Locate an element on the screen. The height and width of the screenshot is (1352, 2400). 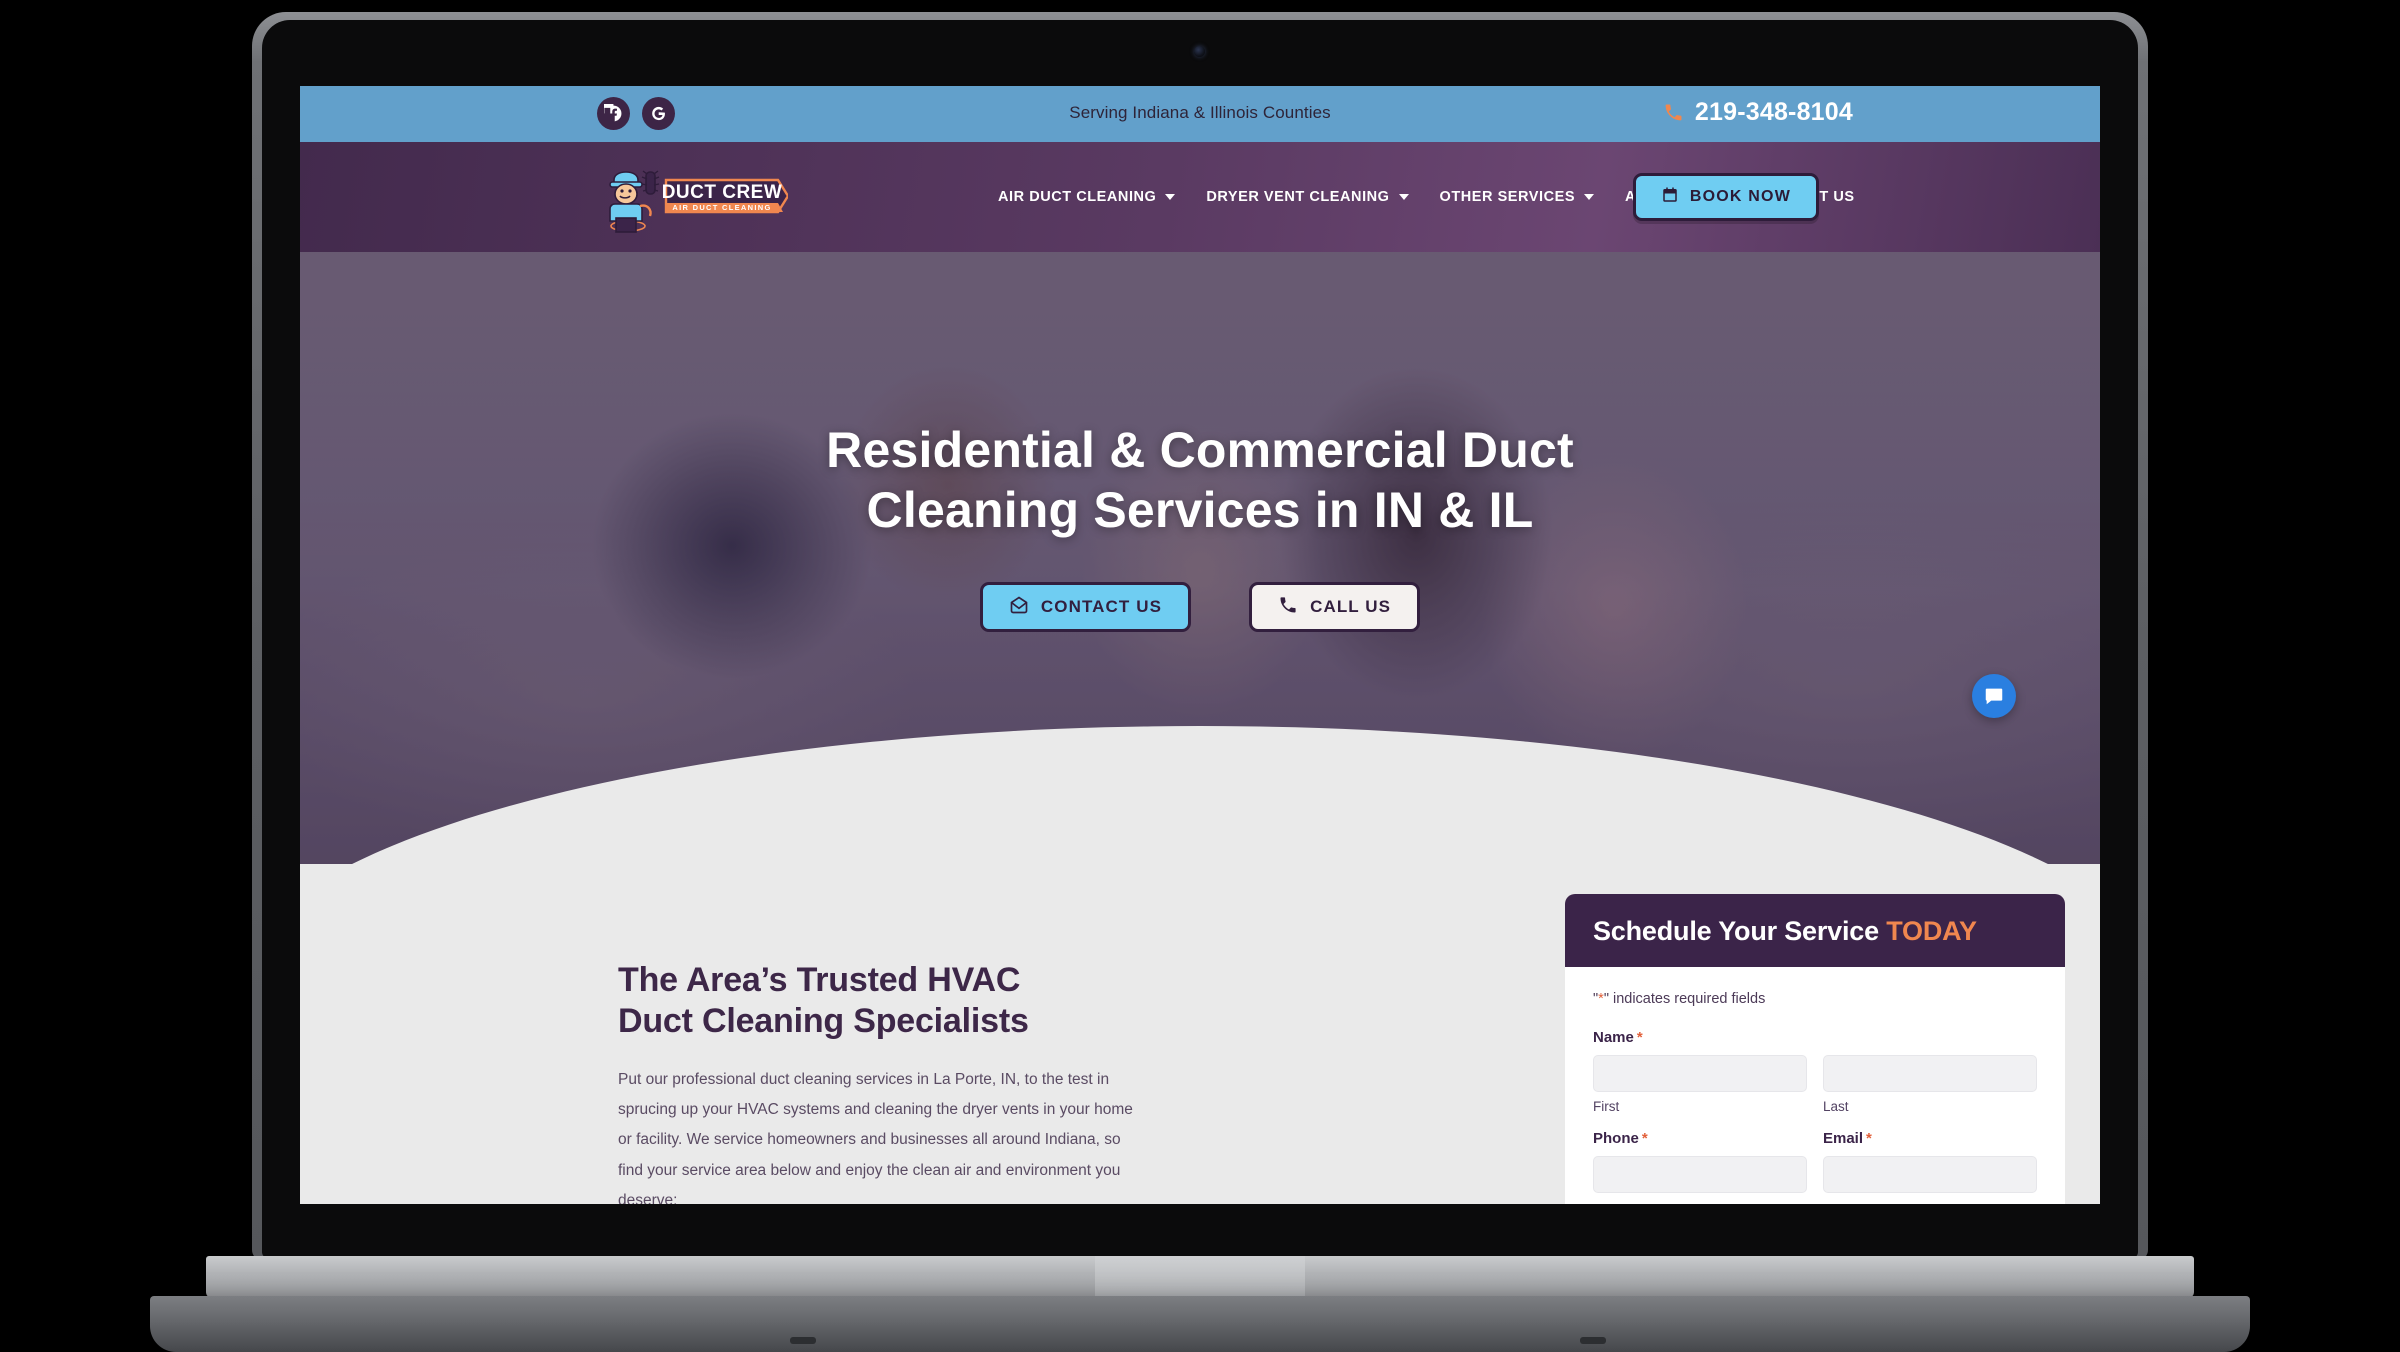
form-title-accent: TODAY is located at coordinates (1931, 931).